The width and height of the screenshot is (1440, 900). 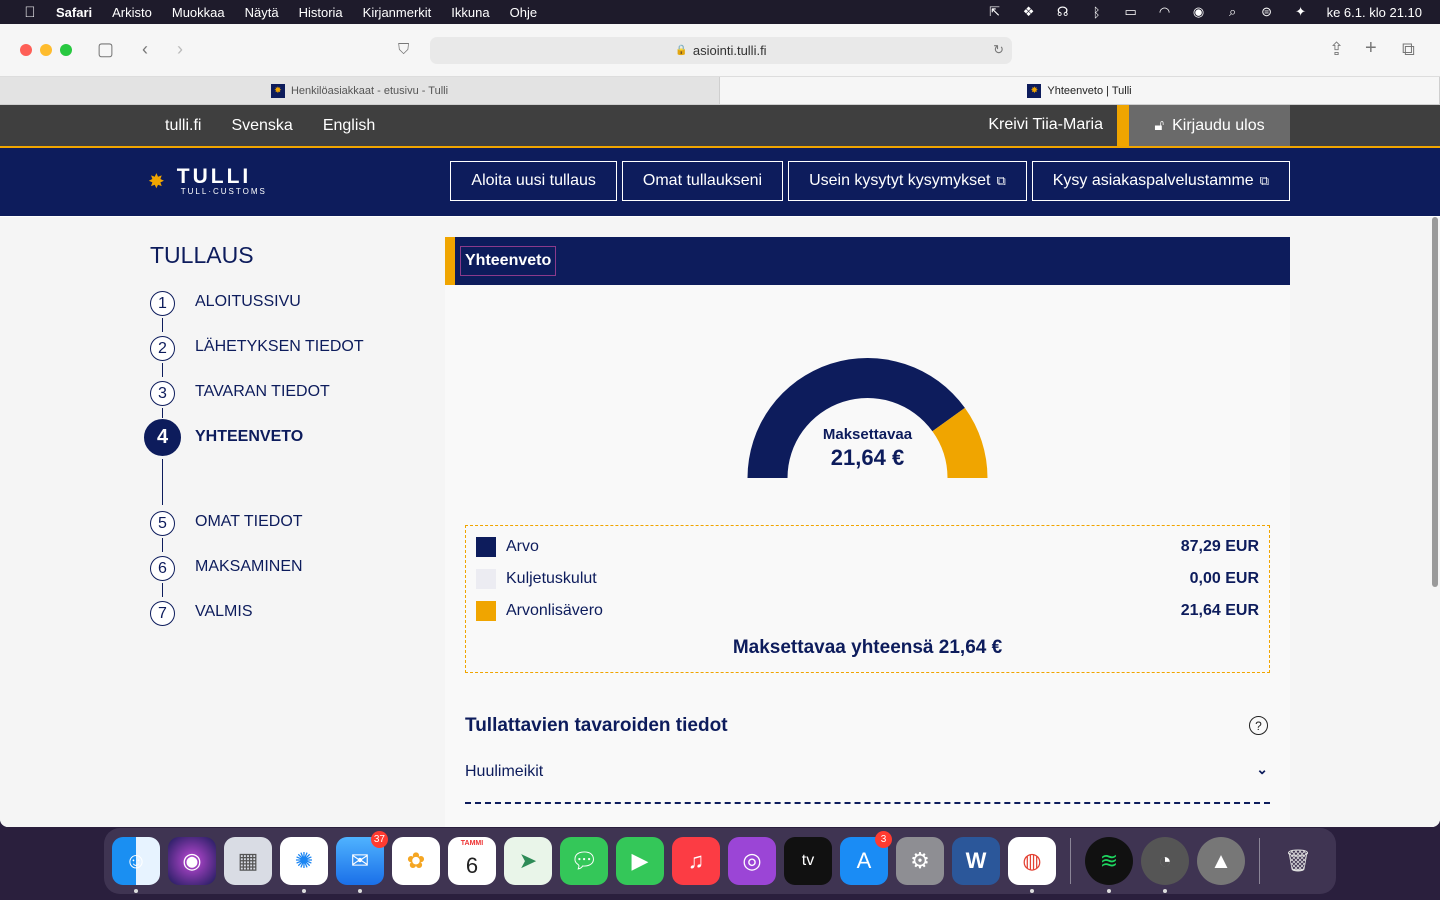 What do you see at coordinates (416, 861) in the screenshot?
I see `photos-icon: ✿` at bounding box center [416, 861].